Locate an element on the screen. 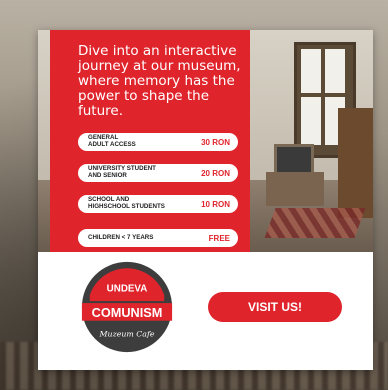  price-value: FREE is located at coordinates (219, 238).